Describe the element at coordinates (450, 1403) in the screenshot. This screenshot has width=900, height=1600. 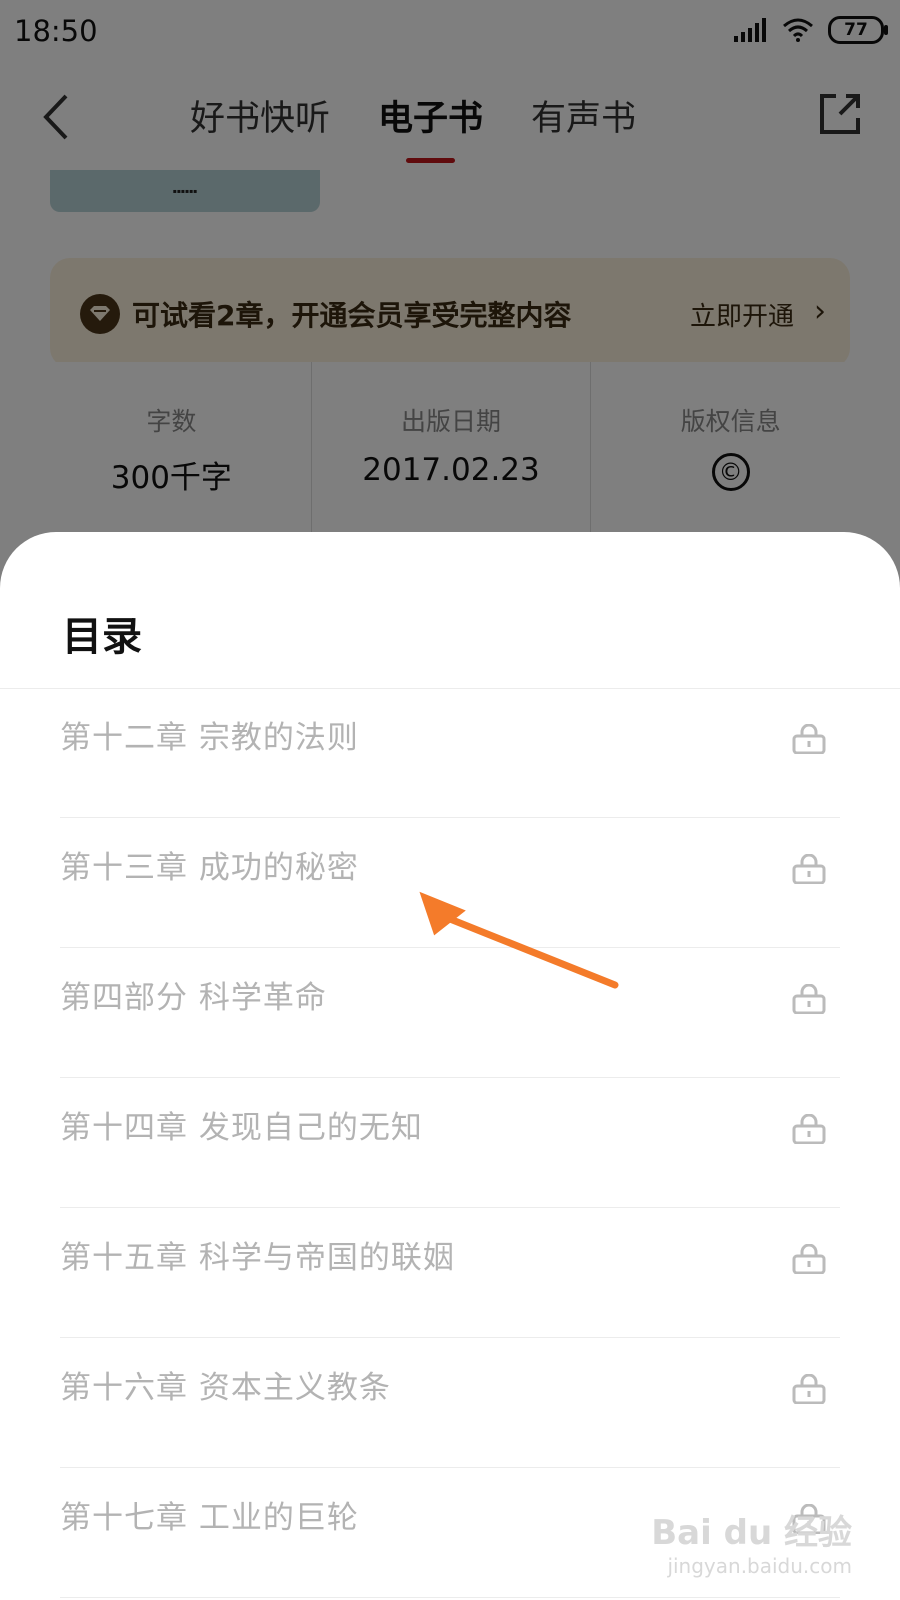
I see `toc-item: 第十六章 资本主义教条` at that location.